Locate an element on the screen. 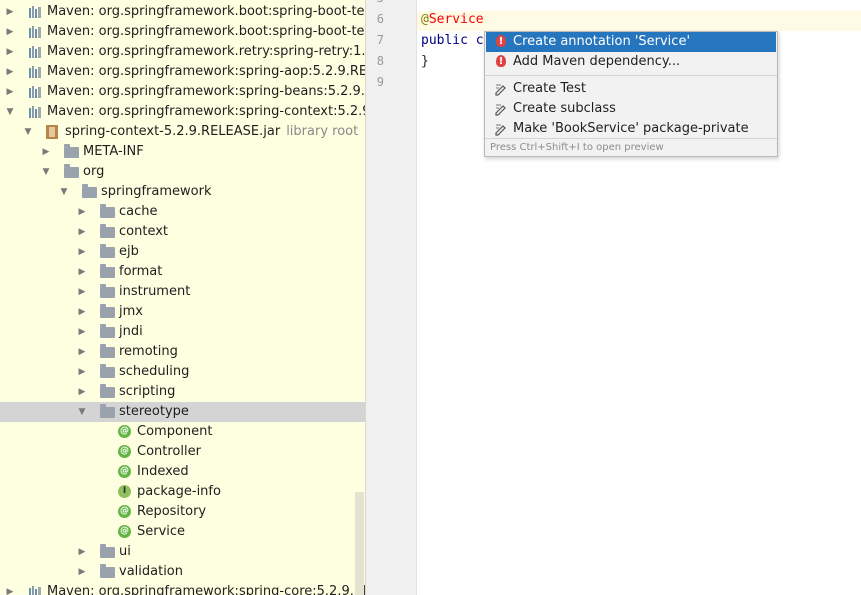 Image resolution: width=861 pixels, height=595 pixels. tree-row-label: Component is located at coordinates (175, 431).